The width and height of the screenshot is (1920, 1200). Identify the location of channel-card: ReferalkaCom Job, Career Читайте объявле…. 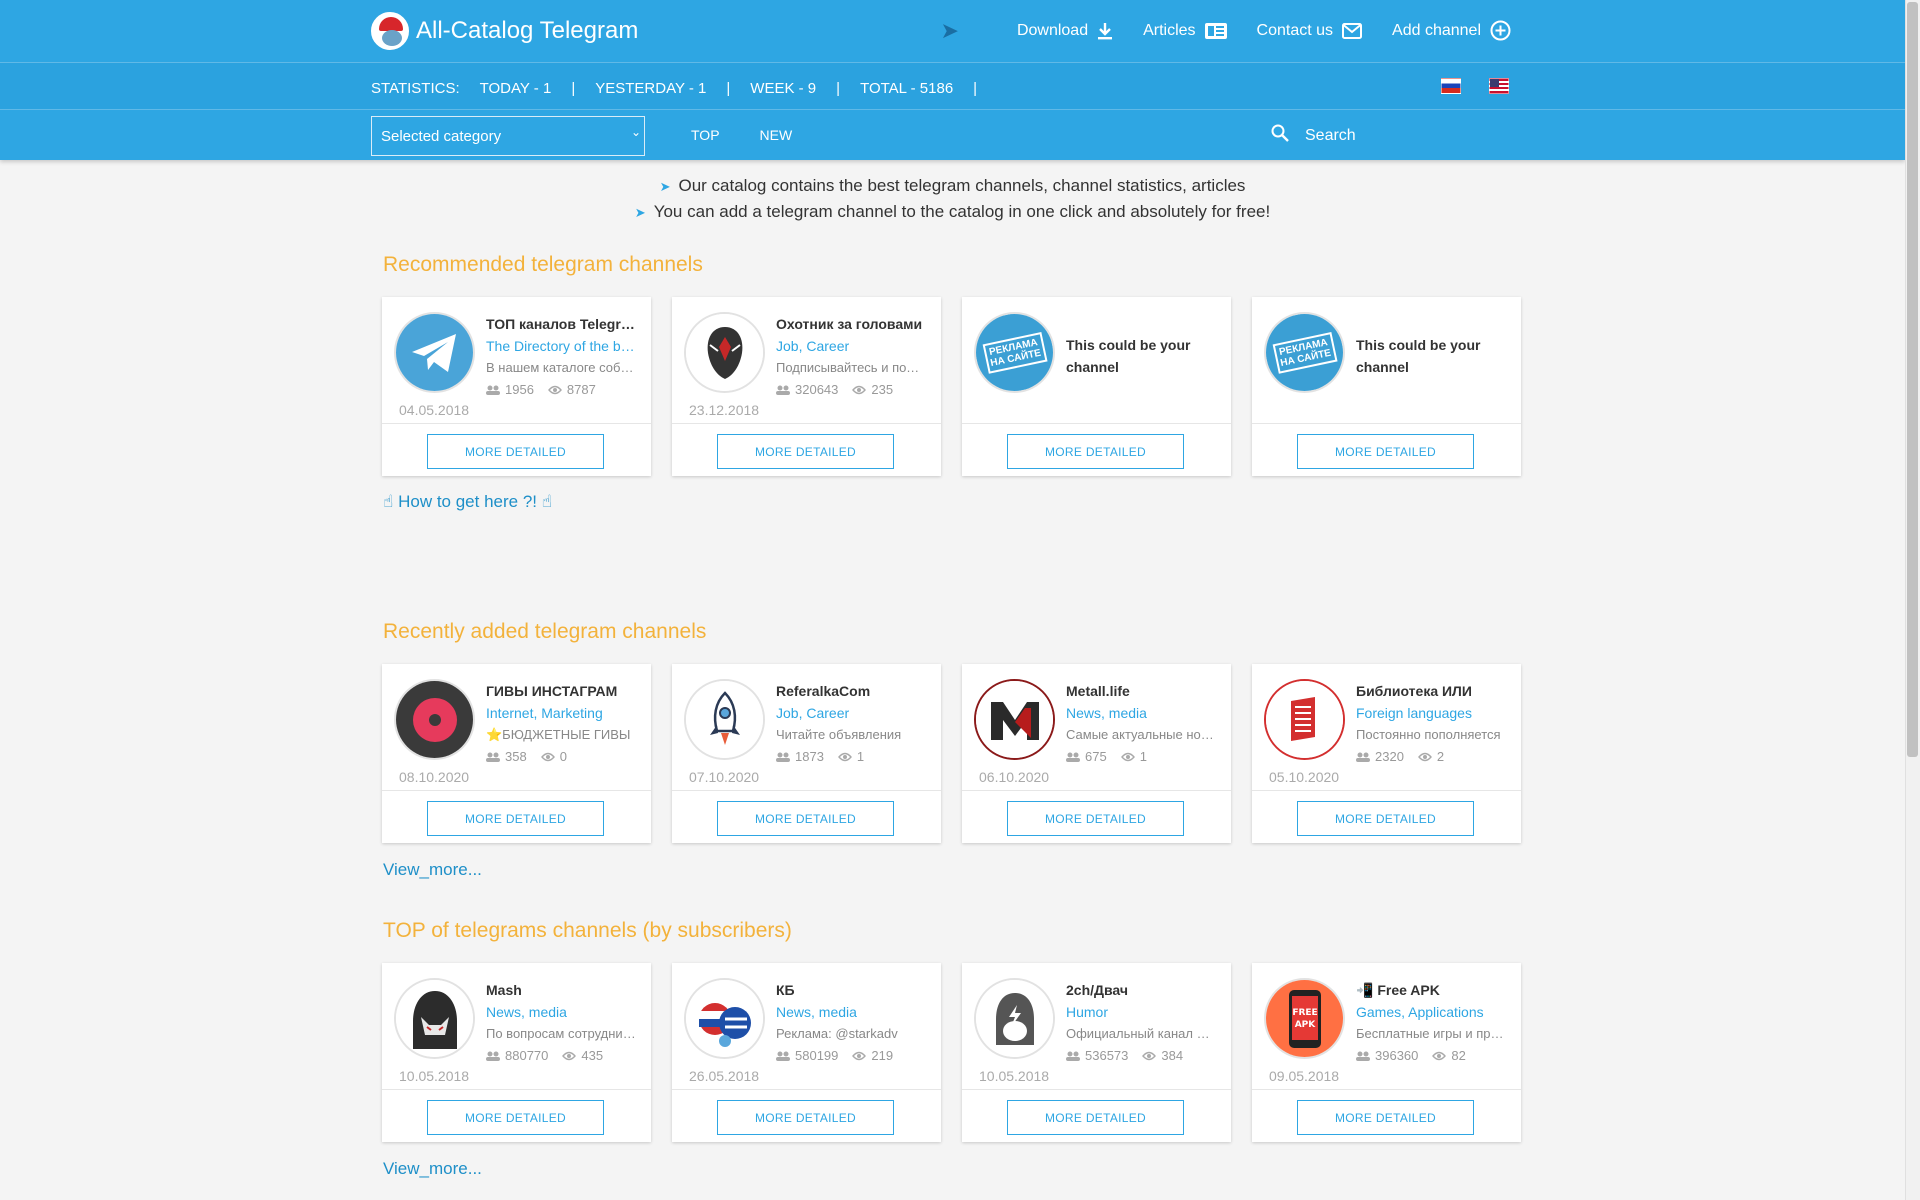
(806, 753).